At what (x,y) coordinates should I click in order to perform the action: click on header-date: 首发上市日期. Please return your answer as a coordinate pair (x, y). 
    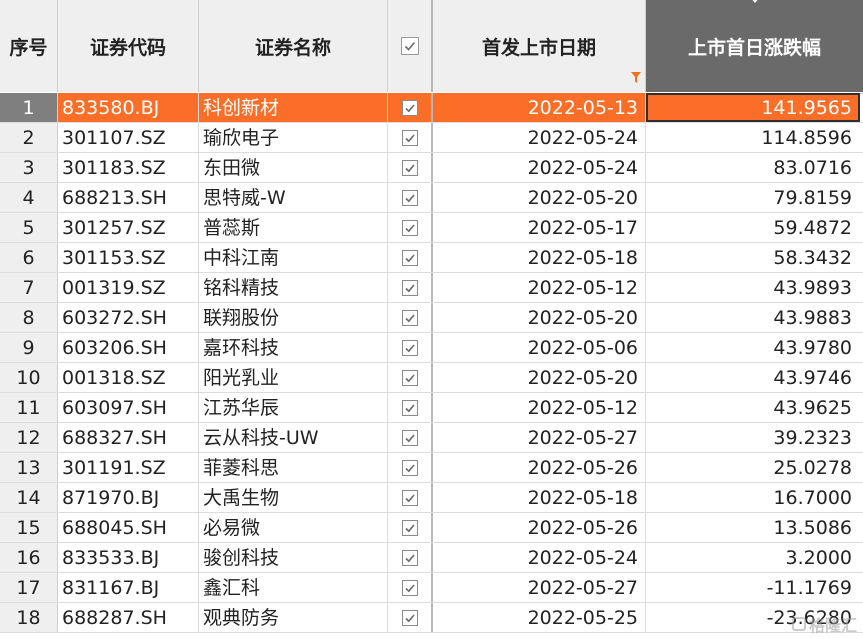
    Looking at the image, I should click on (539, 46).